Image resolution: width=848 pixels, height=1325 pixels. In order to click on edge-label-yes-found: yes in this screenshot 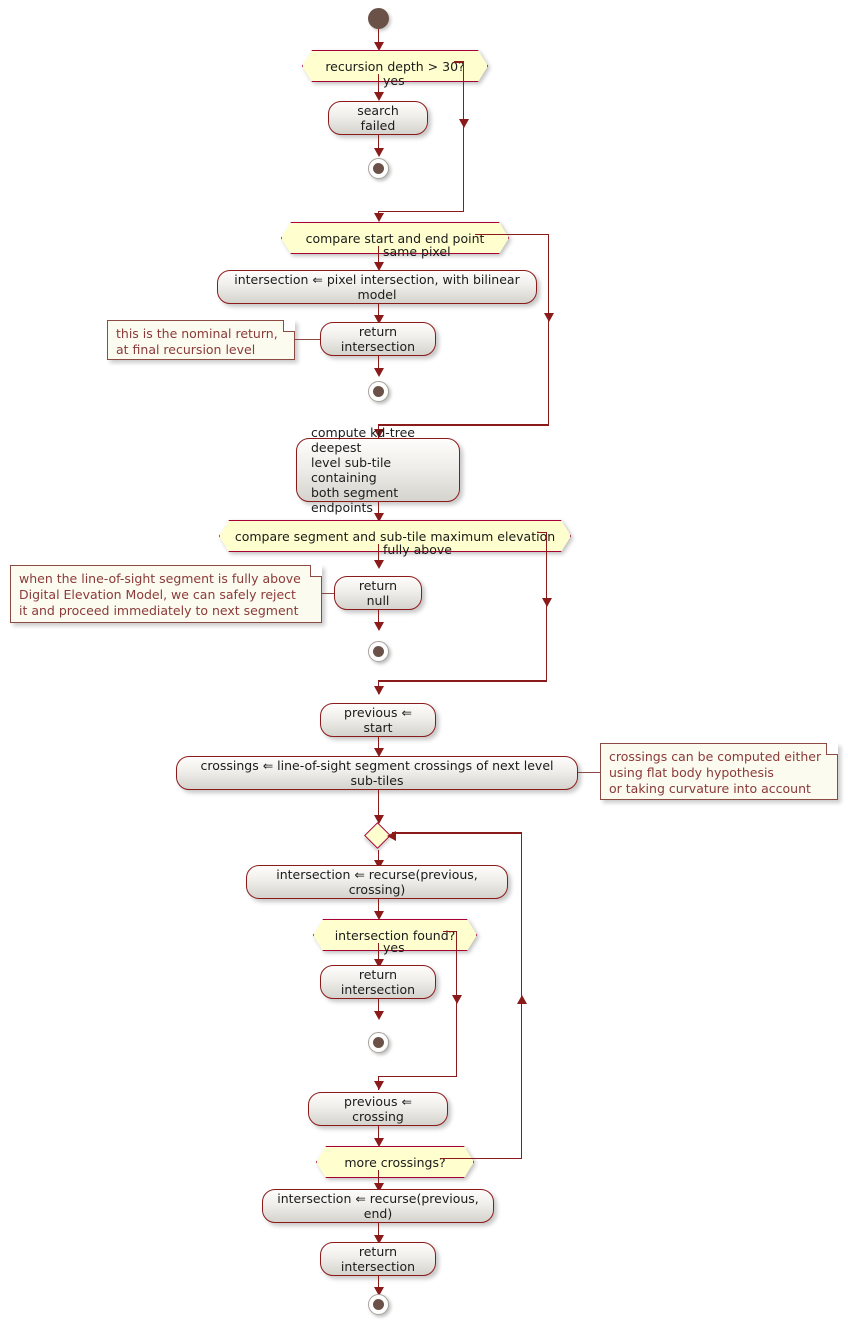, I will do `click(394, 947)`.